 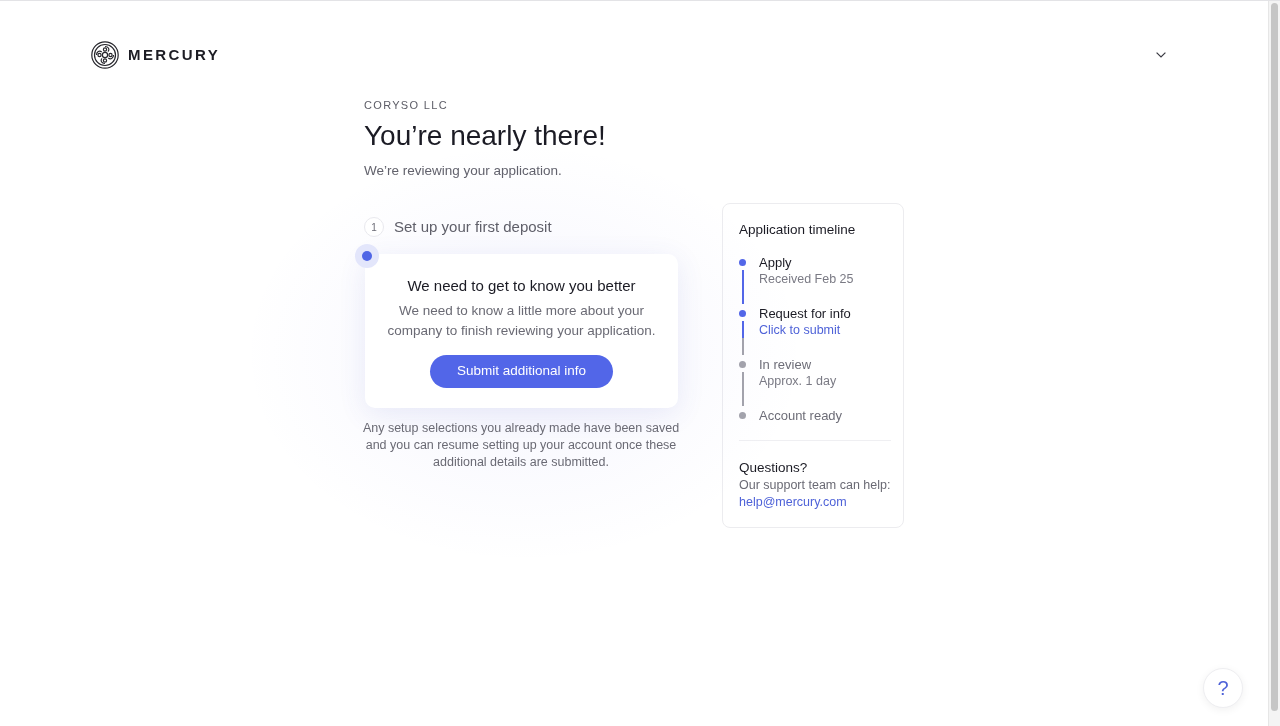 What do you see at coordinates (521, 445) in the screenshot?
I see `info-note: Any setup selections you already made have been saved and you can resume setting up your account once these additional details are submitted.` at bounding box center [521, 445].